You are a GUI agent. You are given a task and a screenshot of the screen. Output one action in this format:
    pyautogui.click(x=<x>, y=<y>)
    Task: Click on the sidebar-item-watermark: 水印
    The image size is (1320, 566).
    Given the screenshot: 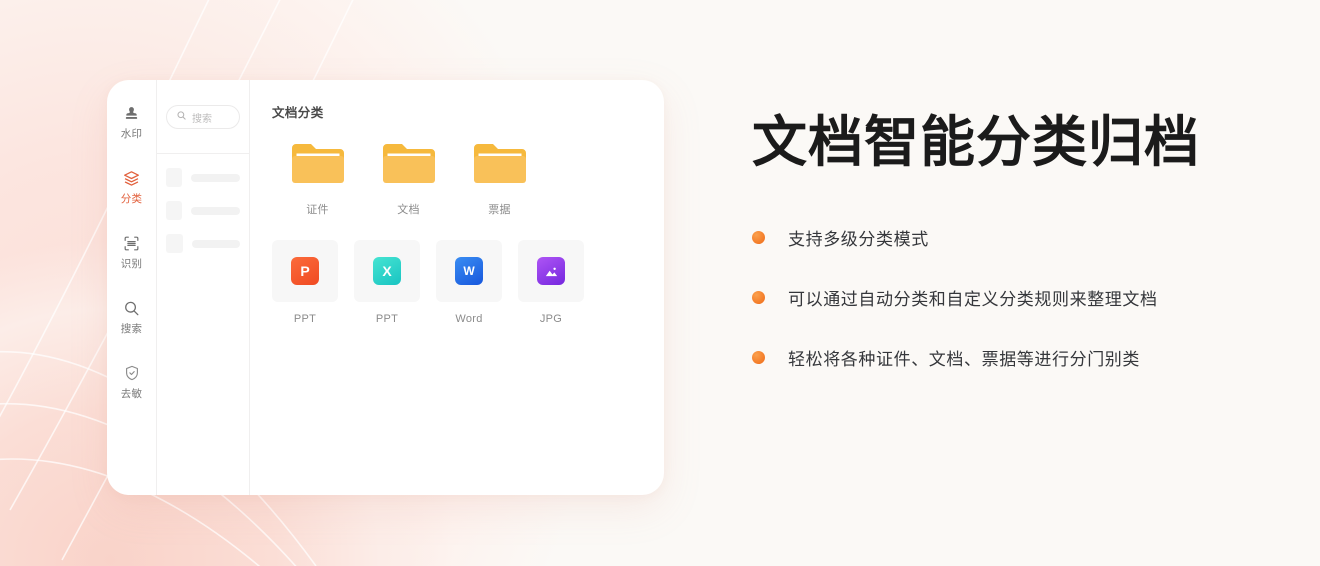 What is the action you would take?
    pyautogui.click(x=132, y=123)
    